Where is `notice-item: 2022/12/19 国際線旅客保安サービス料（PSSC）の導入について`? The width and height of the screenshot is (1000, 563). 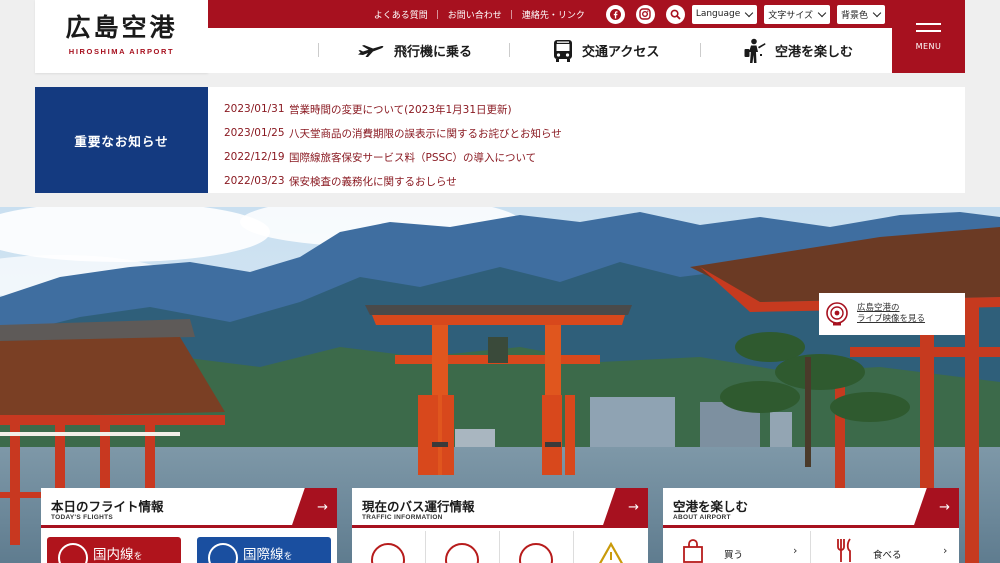 notice-item: 2022/12/19 国際線旅客保安サービス料（PSSC）の導入について is located at coordinates (393, 157).